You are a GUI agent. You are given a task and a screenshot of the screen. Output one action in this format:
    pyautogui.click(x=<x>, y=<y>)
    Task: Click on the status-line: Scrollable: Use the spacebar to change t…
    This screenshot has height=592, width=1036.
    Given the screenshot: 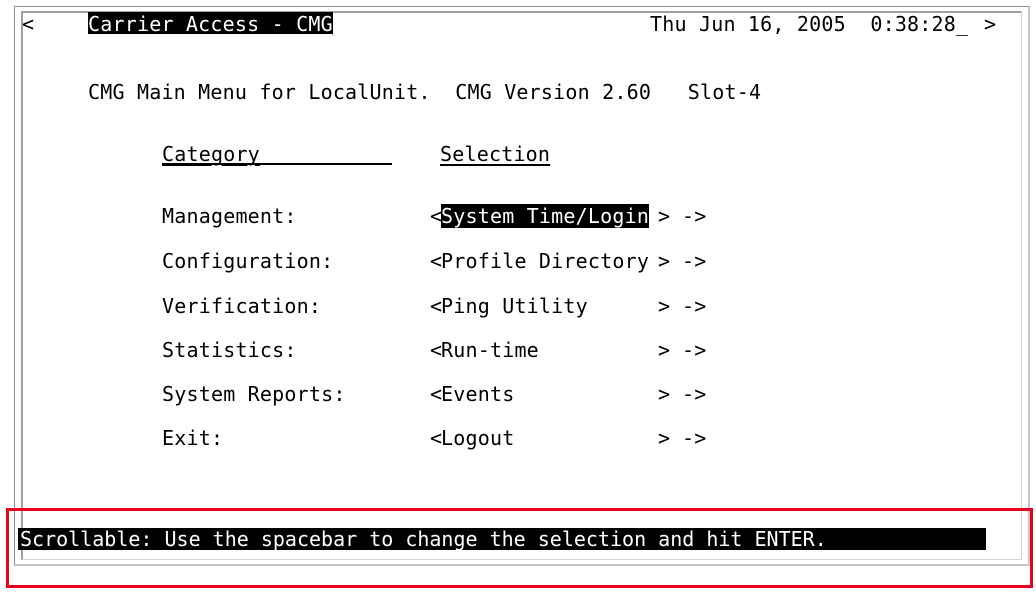 What is the action you would take?
    pyautogui.click(x=502, y=539)
    